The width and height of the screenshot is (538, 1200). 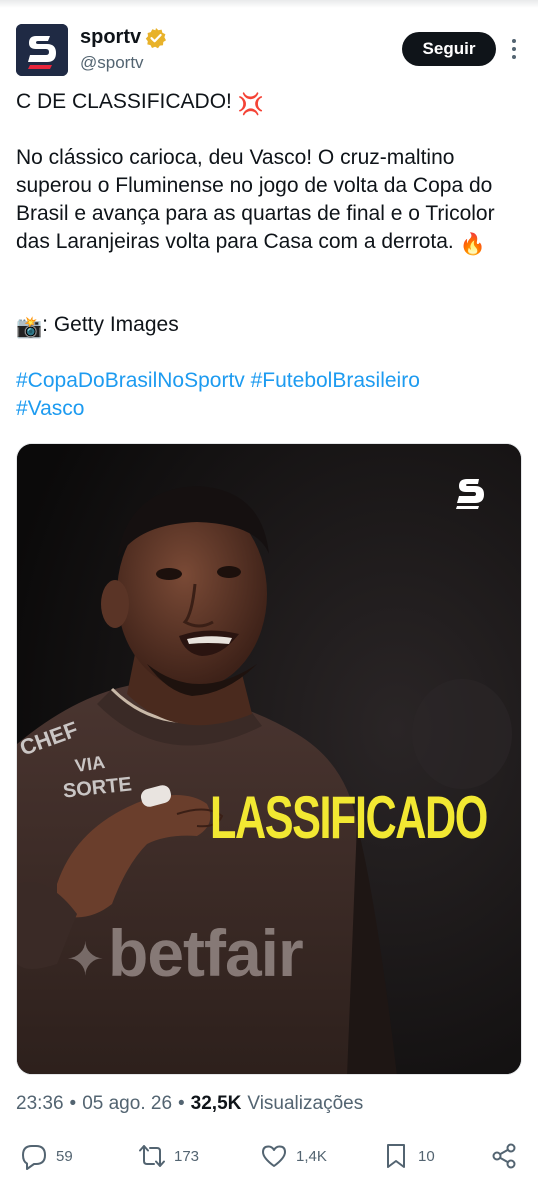 I want to click on action-bar: 59 173 1,4K 10, so click(x=269, y=1158).